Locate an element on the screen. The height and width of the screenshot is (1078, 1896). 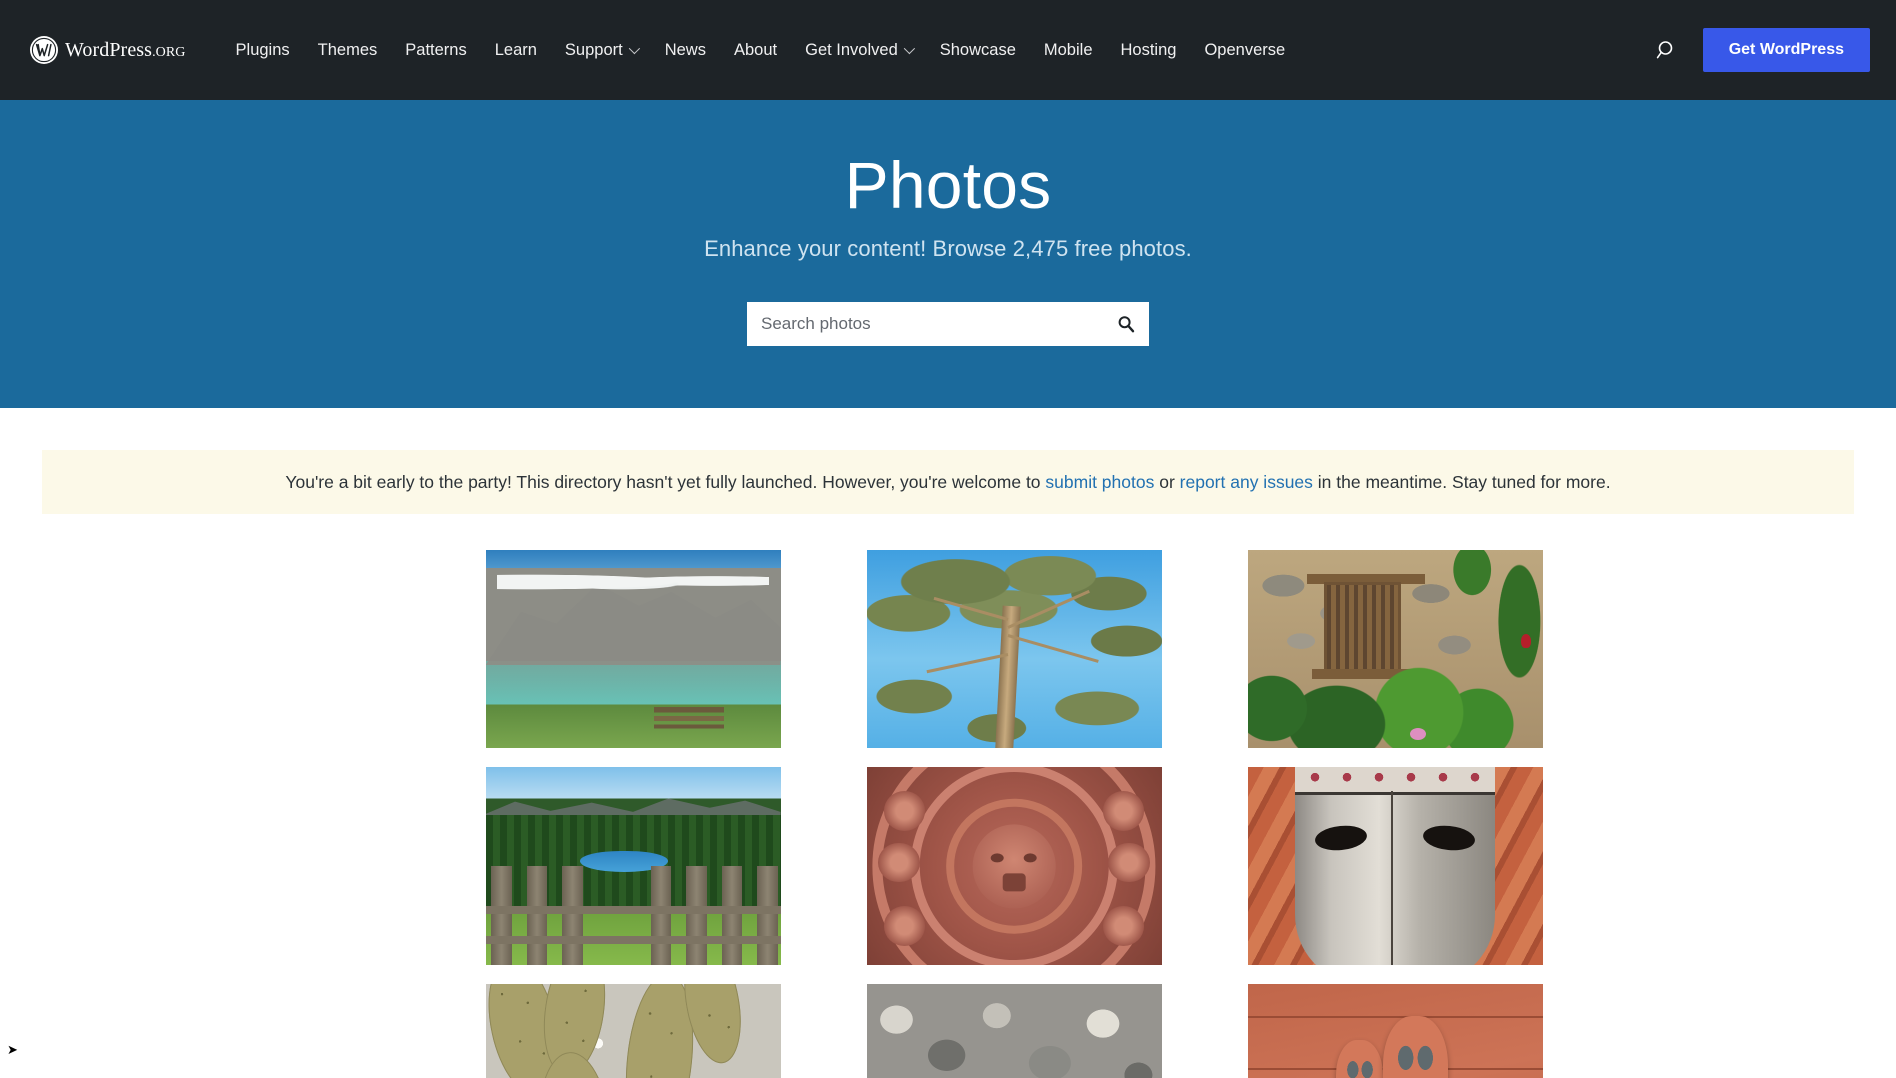
nav-label: Themes is located at coordinates (347, 49).